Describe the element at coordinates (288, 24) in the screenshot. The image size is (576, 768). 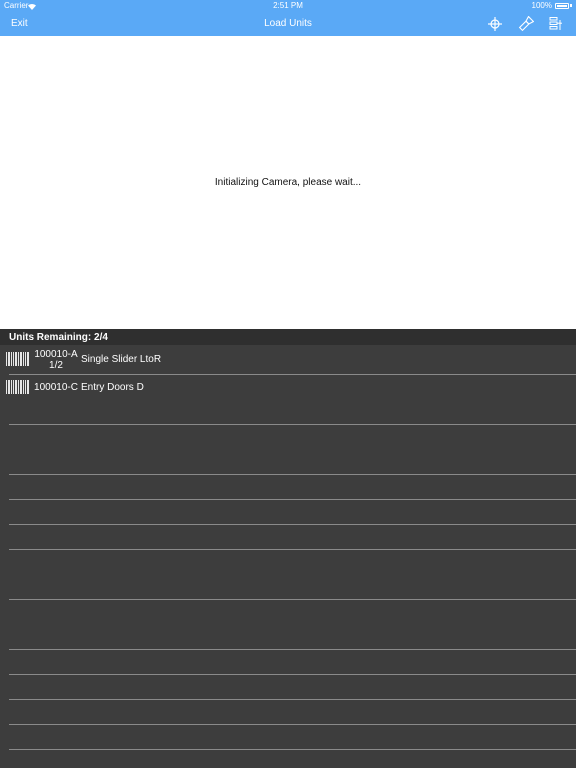
I see `nav-bar: Exit Load Units` at that location.